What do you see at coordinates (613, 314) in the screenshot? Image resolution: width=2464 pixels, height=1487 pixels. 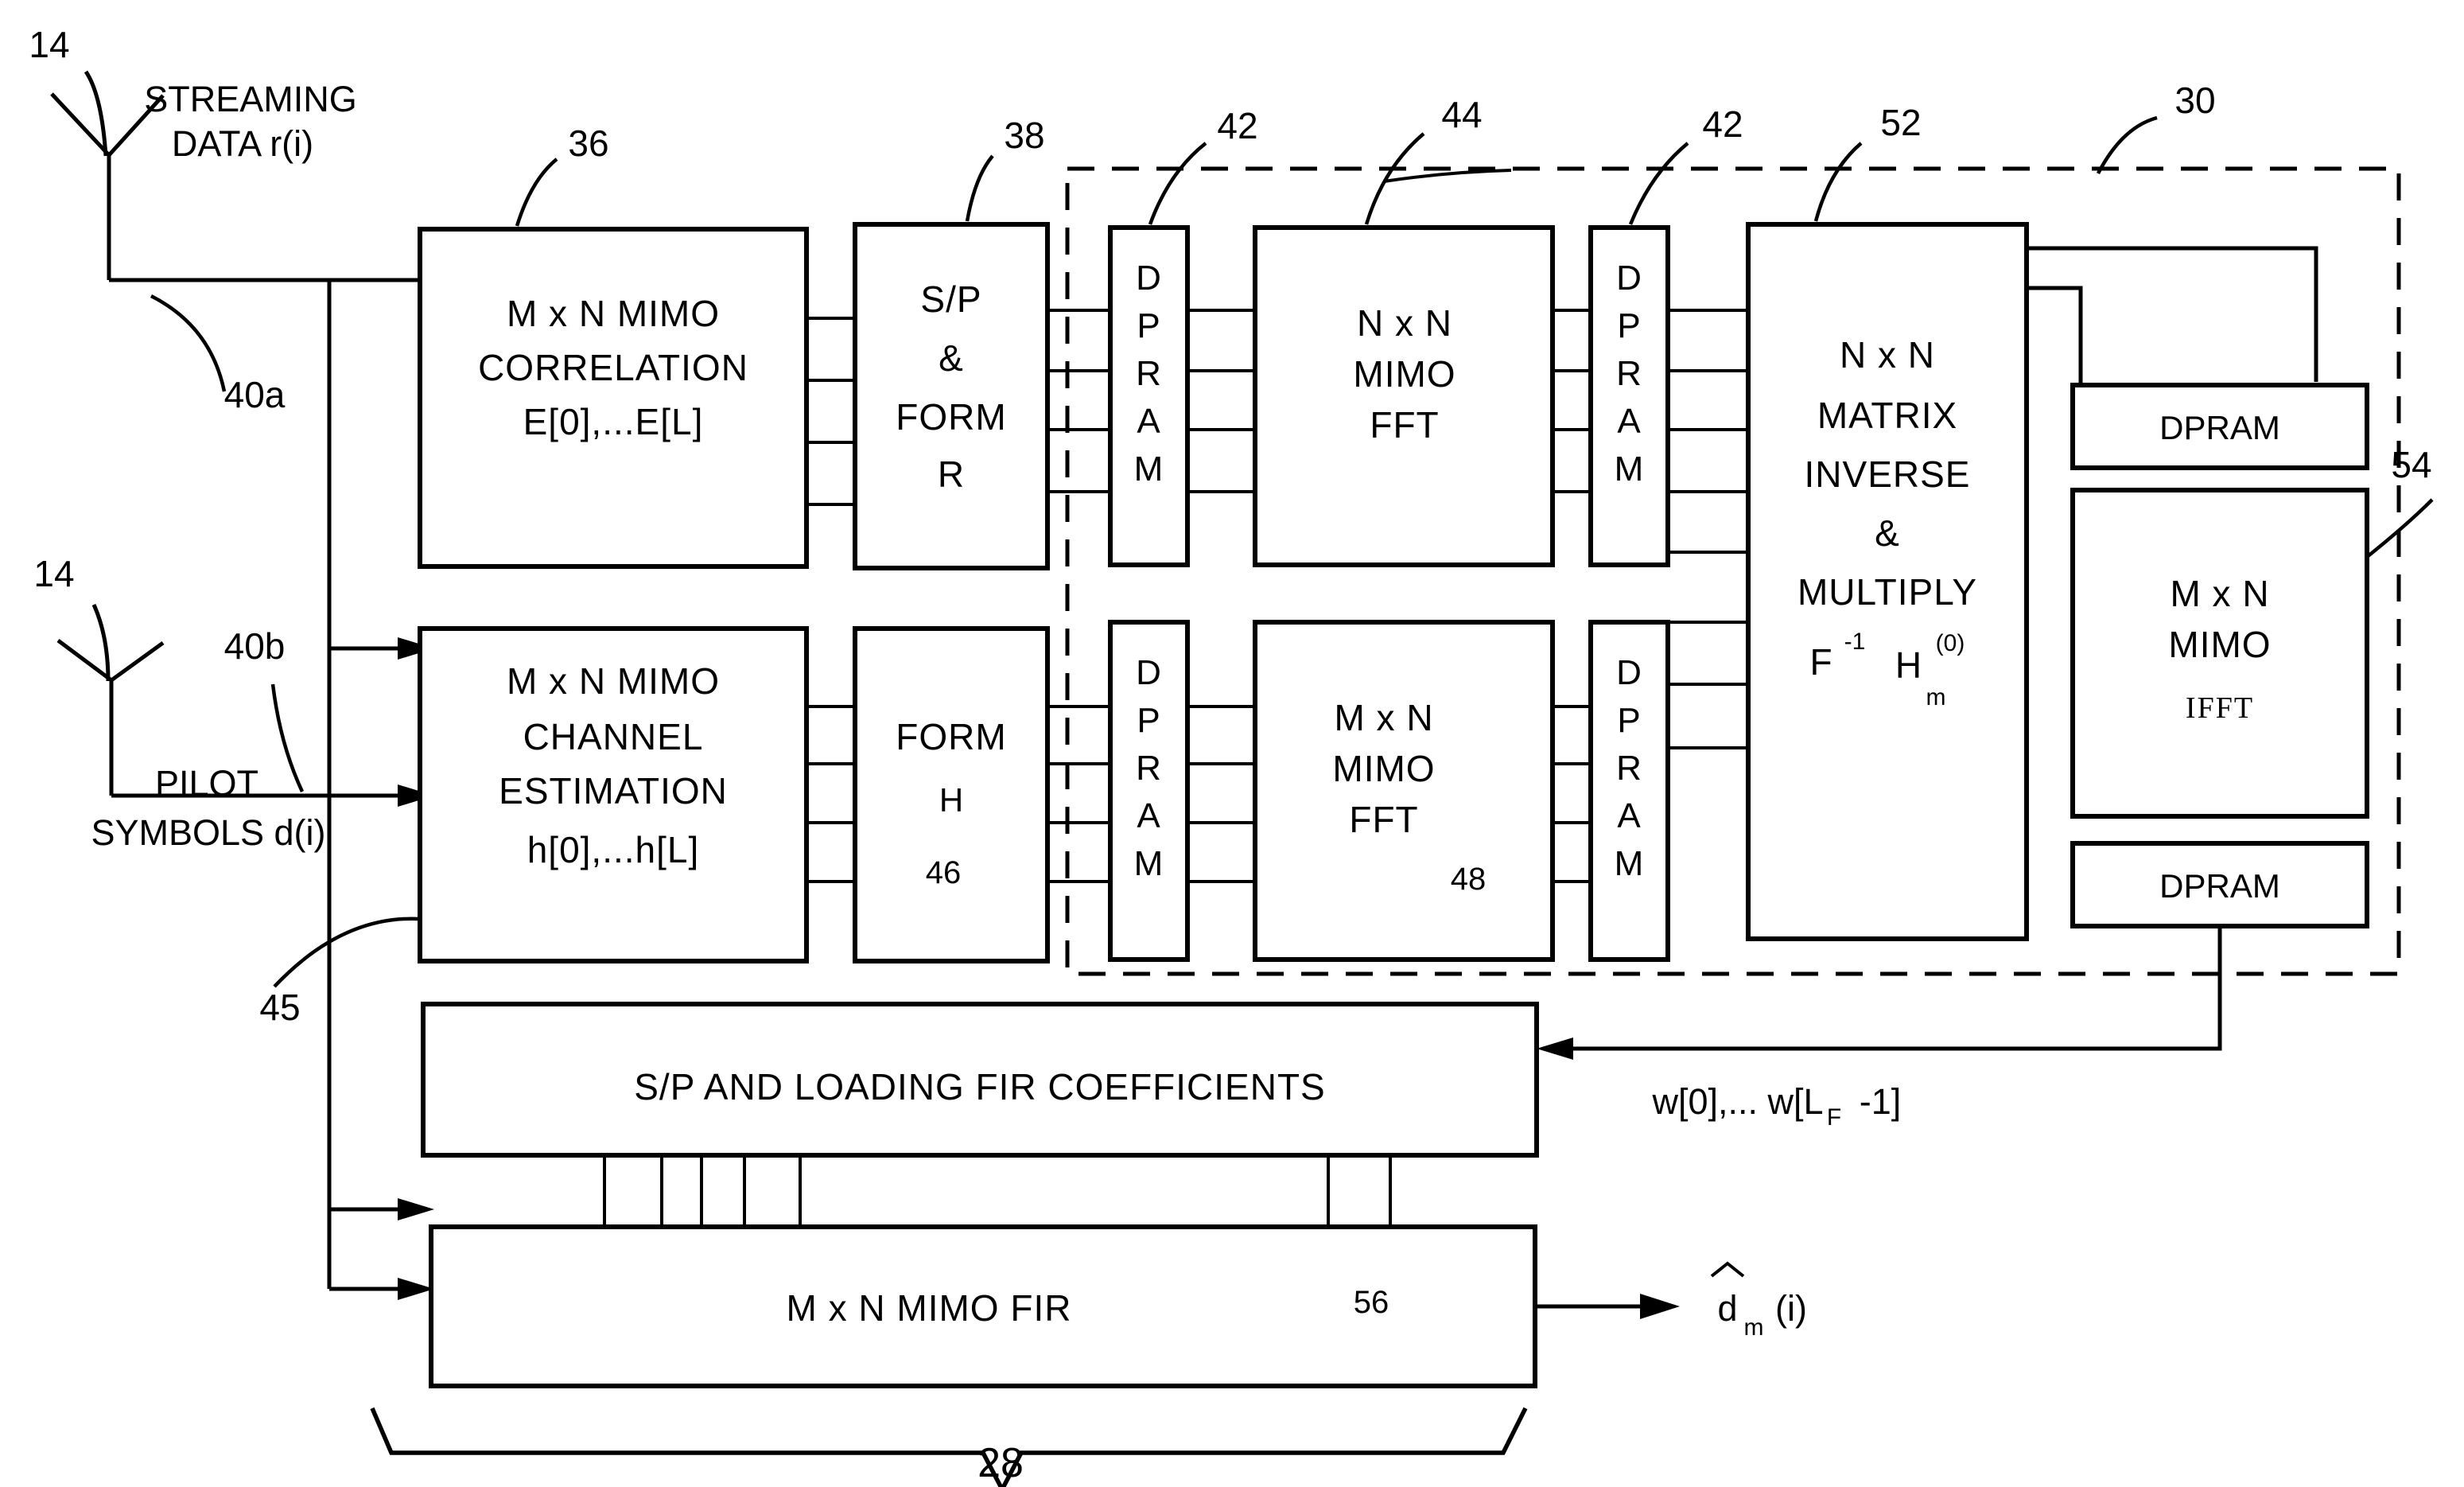 I see `correlation-line1: M x N MIMO` at bounding box center [613, 314].